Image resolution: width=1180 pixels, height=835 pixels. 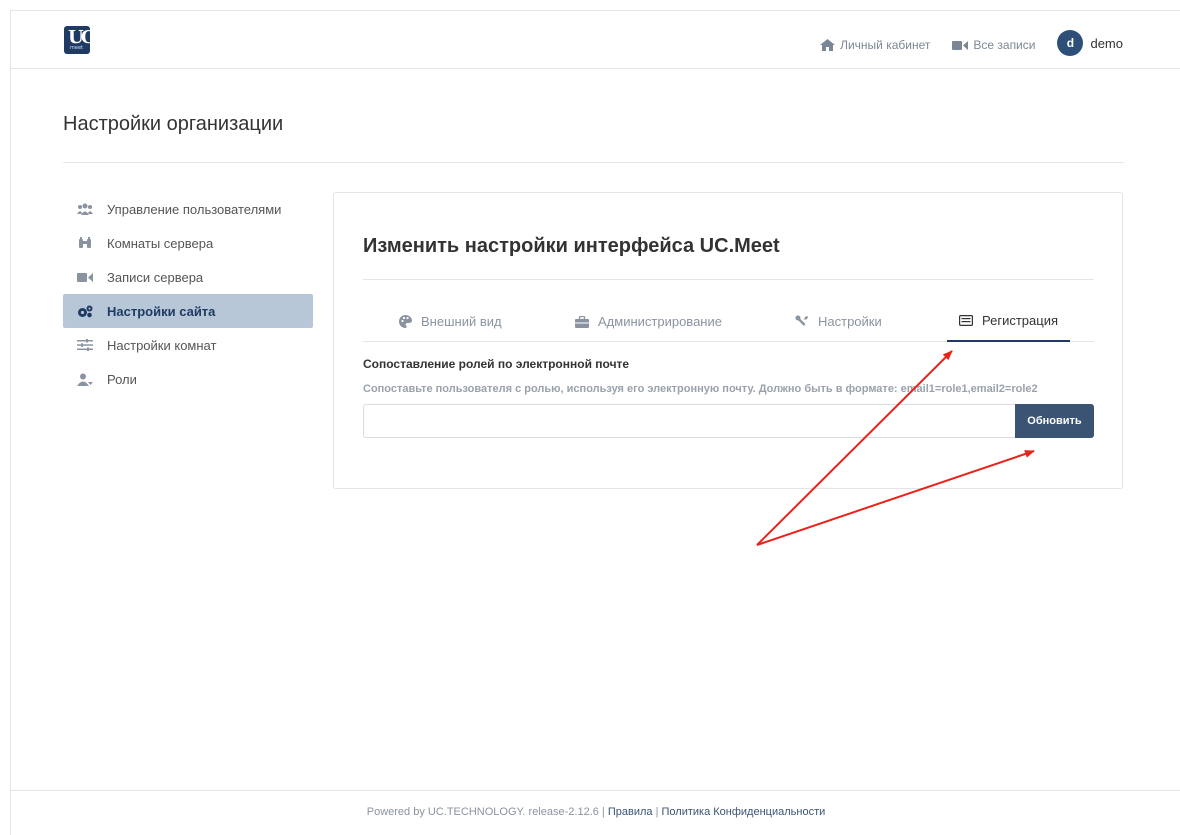 What do you see at coordinates (79, 40) in the screenshot?
I see `uc-meet-logo: UC meet` at bounding box center [79, 40].